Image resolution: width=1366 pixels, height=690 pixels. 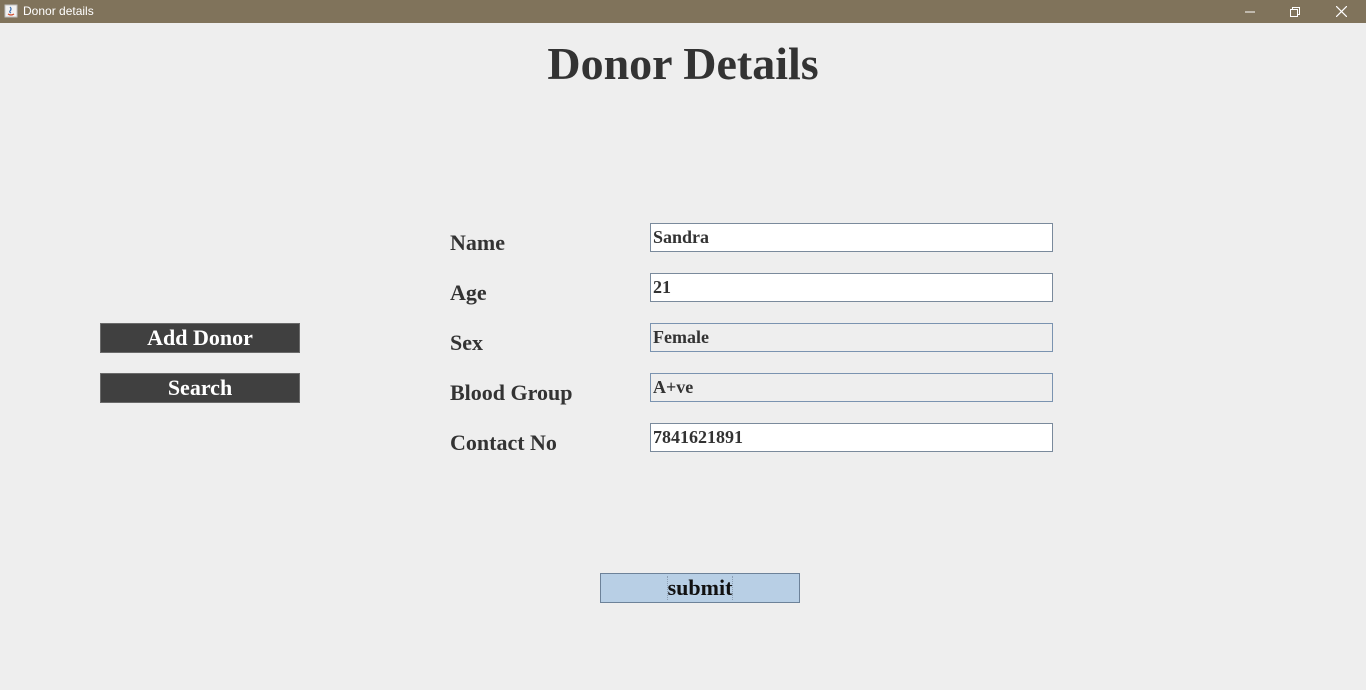 I want to click on blood-group-label: Blood Group, so click(x=511, y=392).